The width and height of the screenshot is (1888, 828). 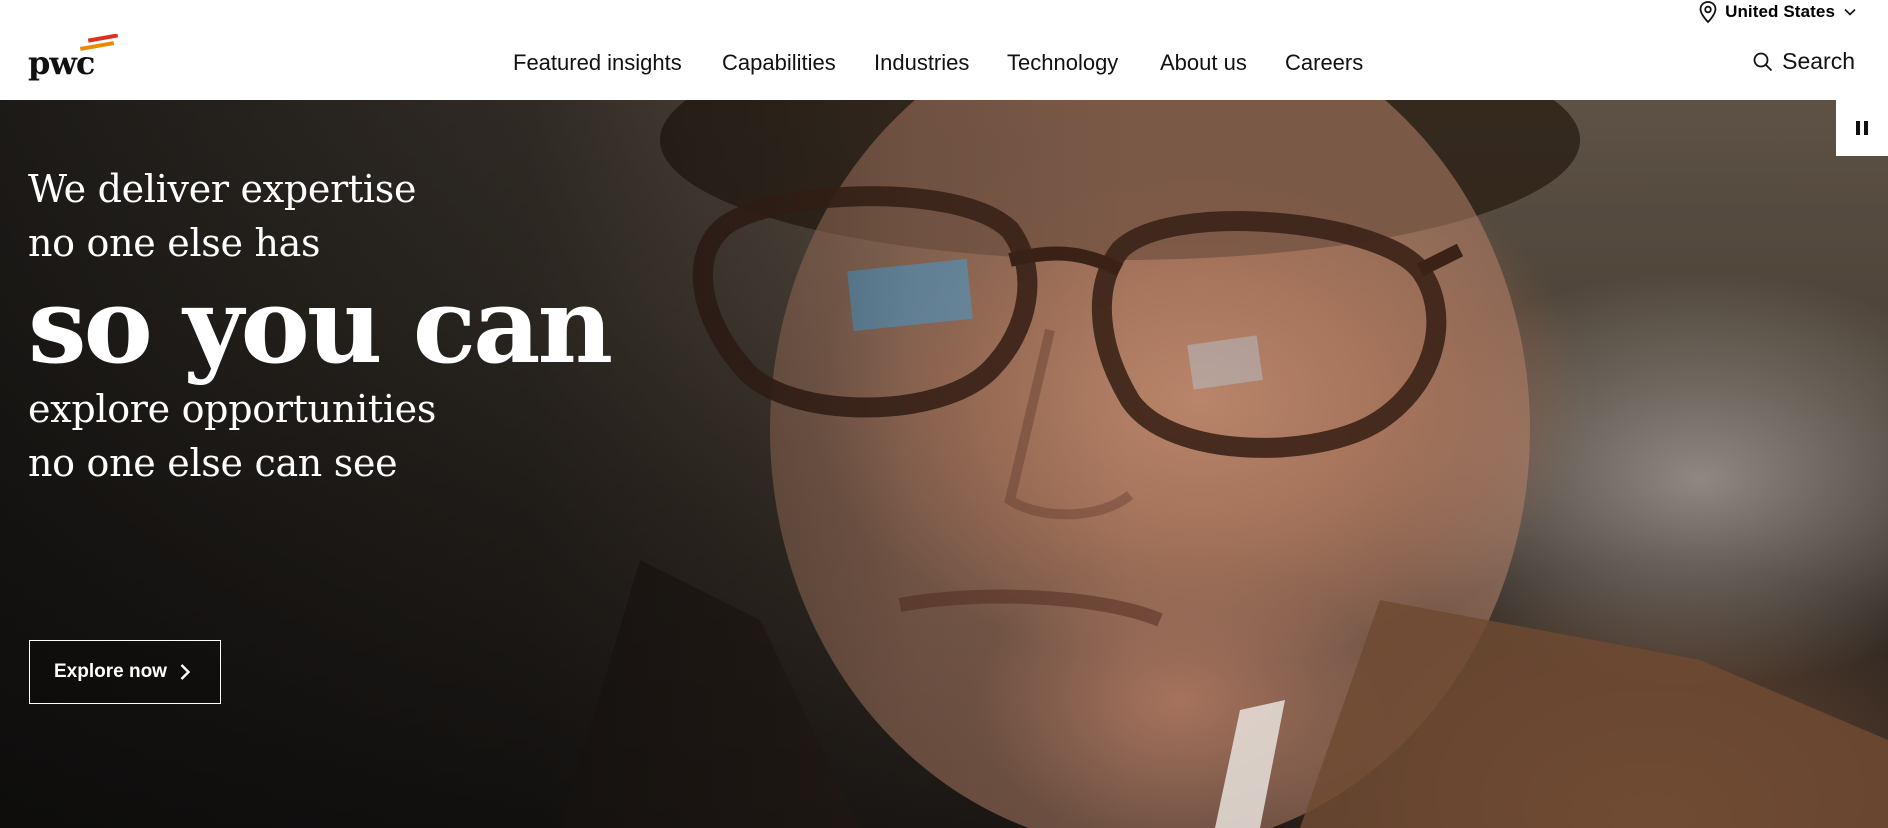 What do you see at coordinates (1062, 63) in the screenshot?
I see `nav-item-technology: Technology` at bounding box center [1062, 63].